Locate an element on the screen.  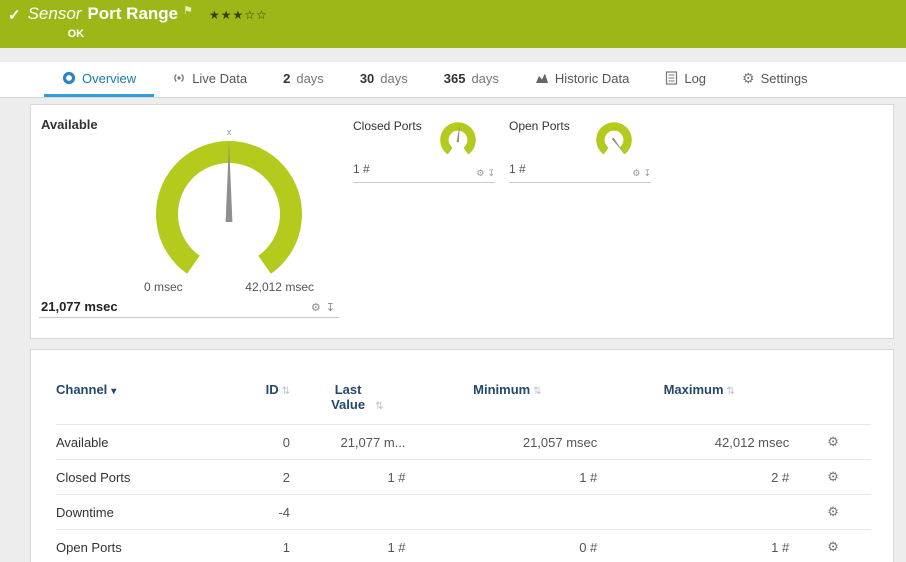
ok-check-icon: ✓ is located at coordinates (14, 15).